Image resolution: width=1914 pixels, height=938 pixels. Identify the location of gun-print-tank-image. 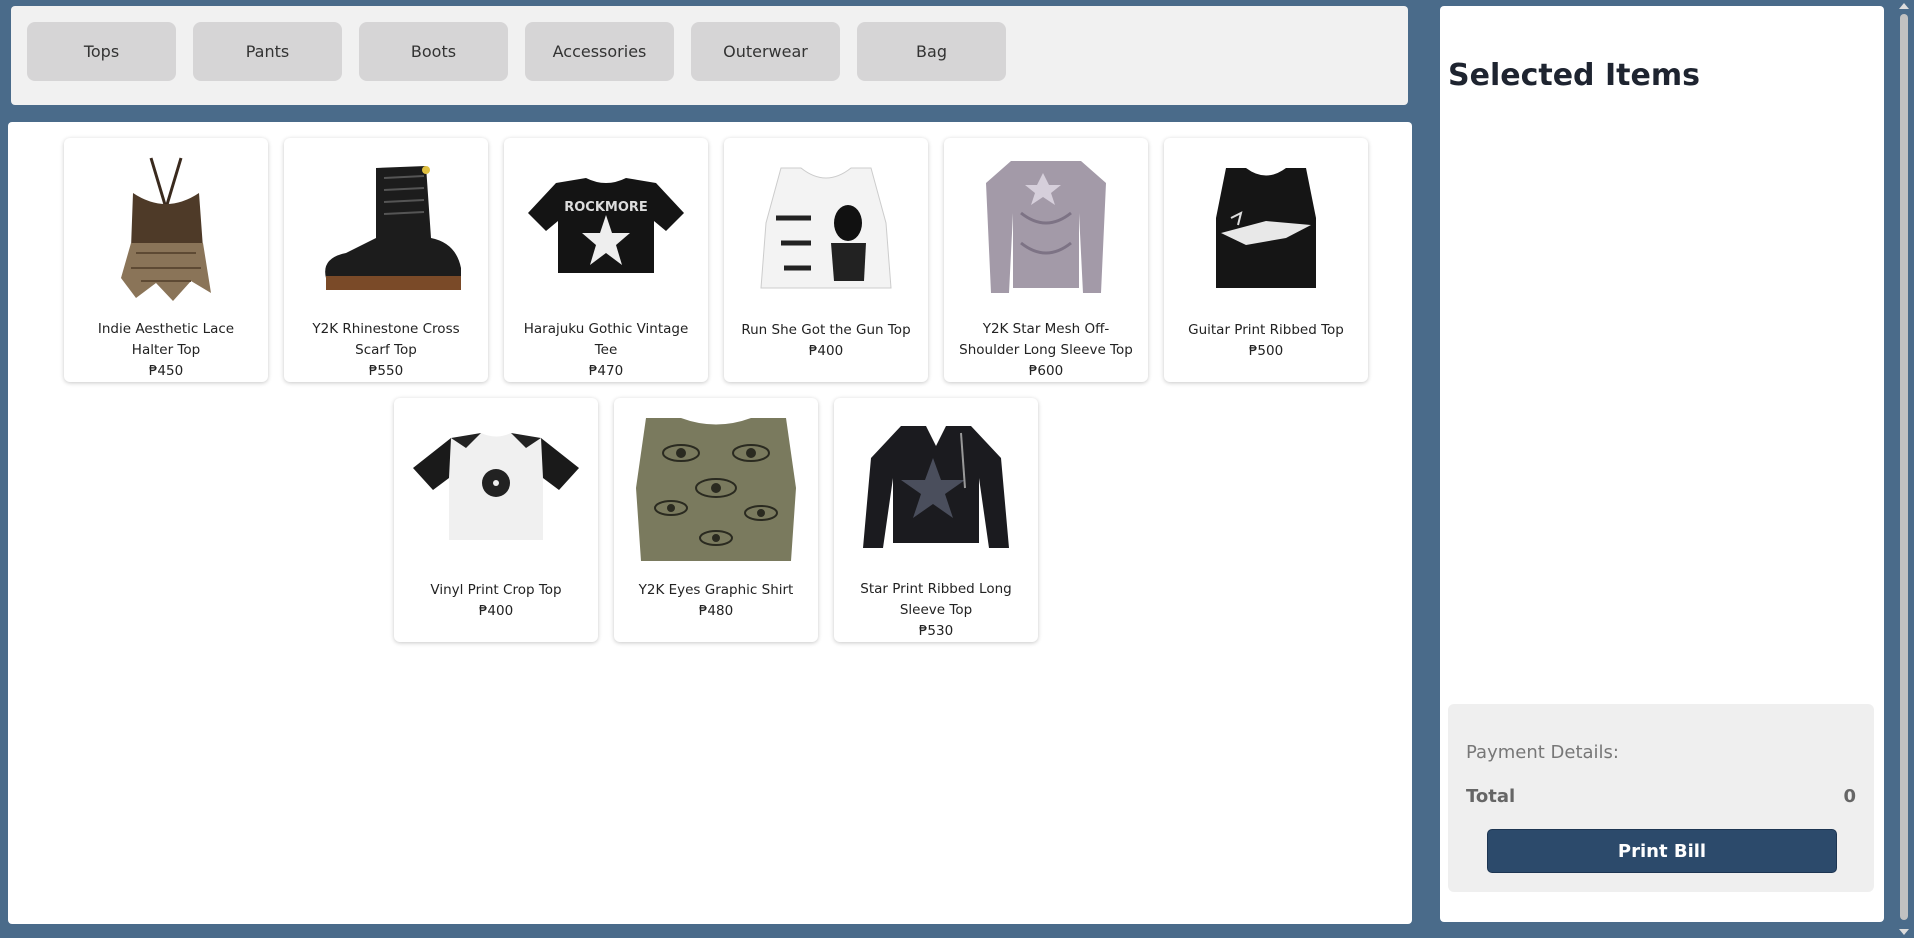
(826, 228).